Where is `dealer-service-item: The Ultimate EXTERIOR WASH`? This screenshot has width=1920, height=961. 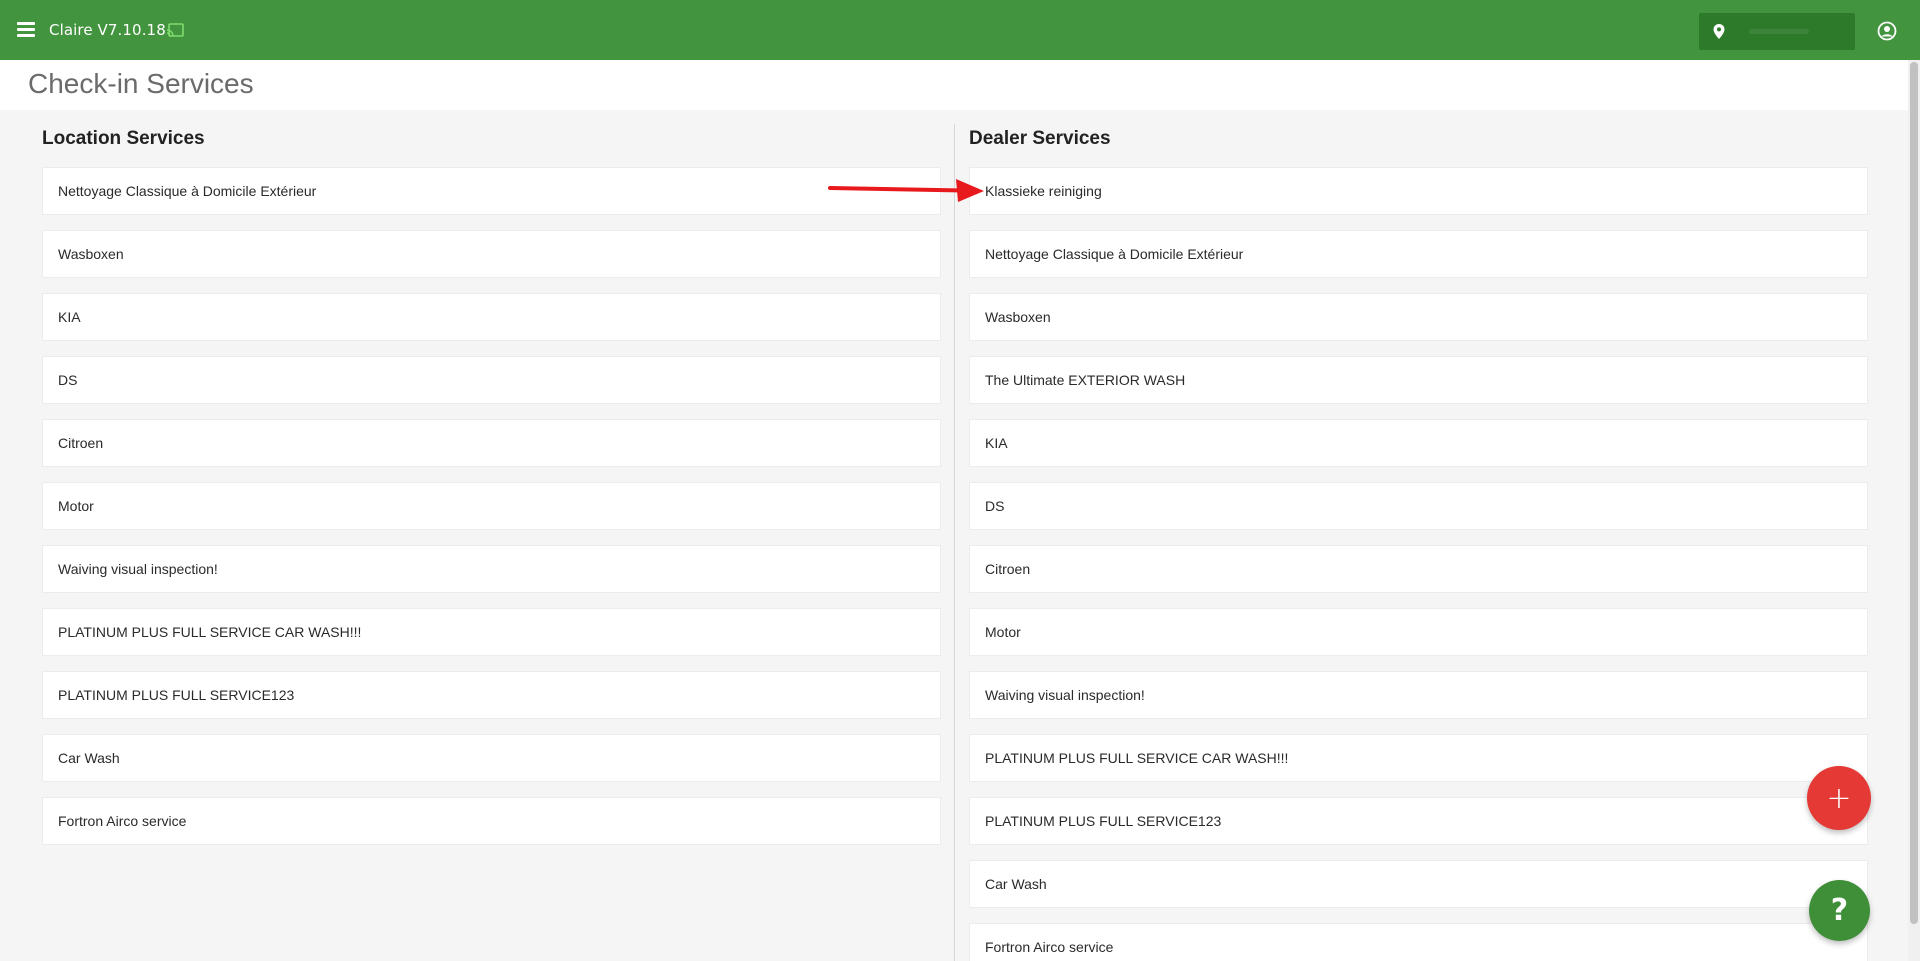 dealer-service-item: The Ultimate EXTERIOR WASH is located at coordinates (1418, 380).